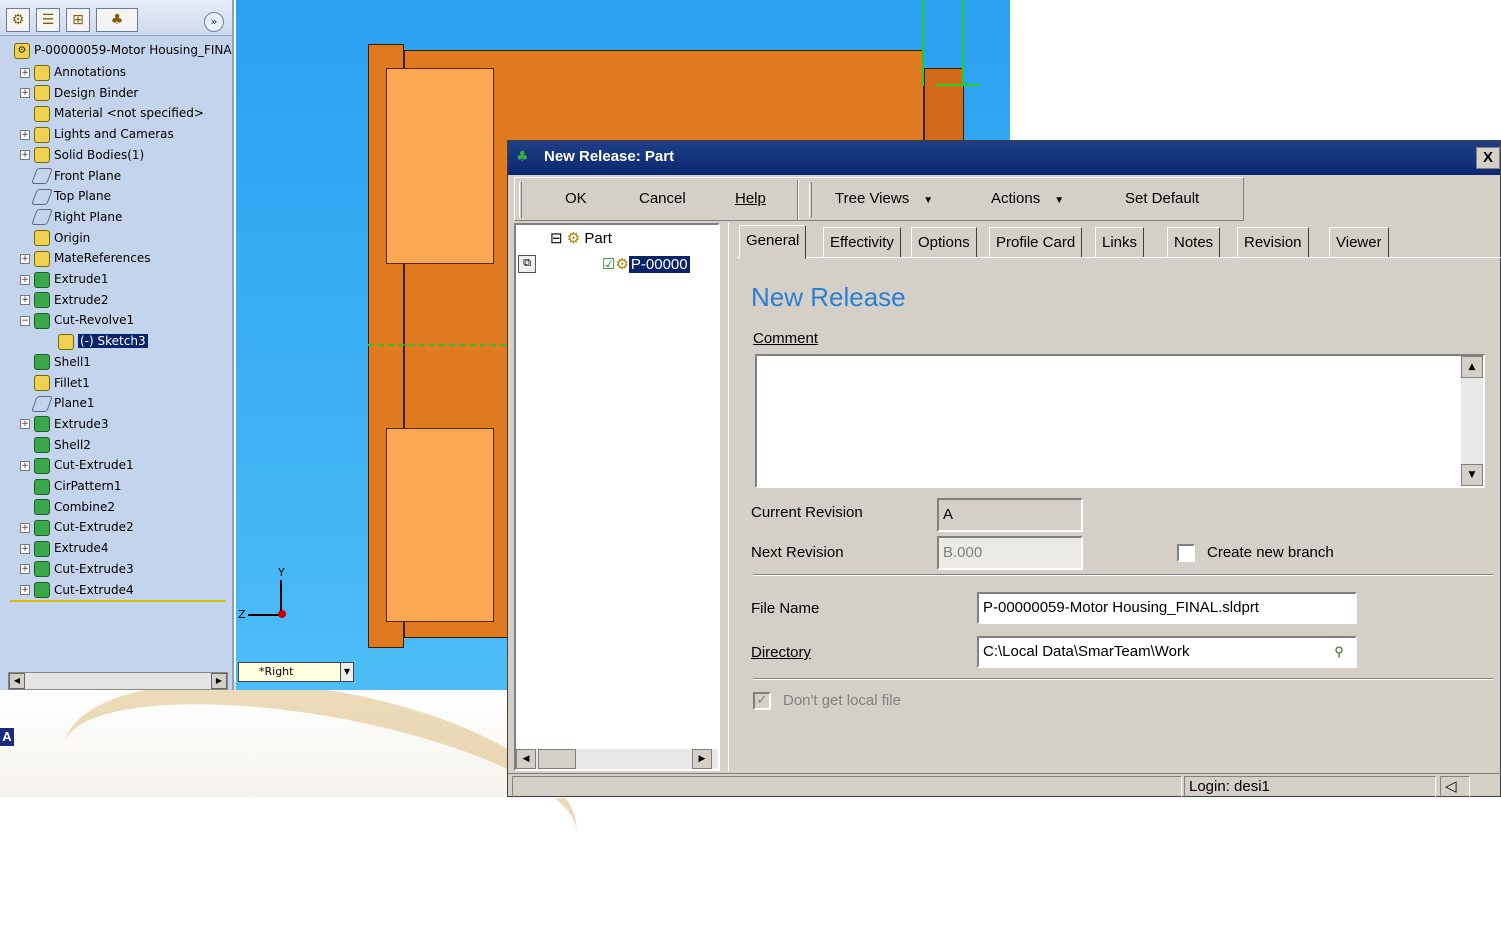 The image size is (1501, 934). What do you see at coordinates (64, 279) in the screenshot?
I see `feature-tree-item: + Extrude1` at bounding box center [64, 279].